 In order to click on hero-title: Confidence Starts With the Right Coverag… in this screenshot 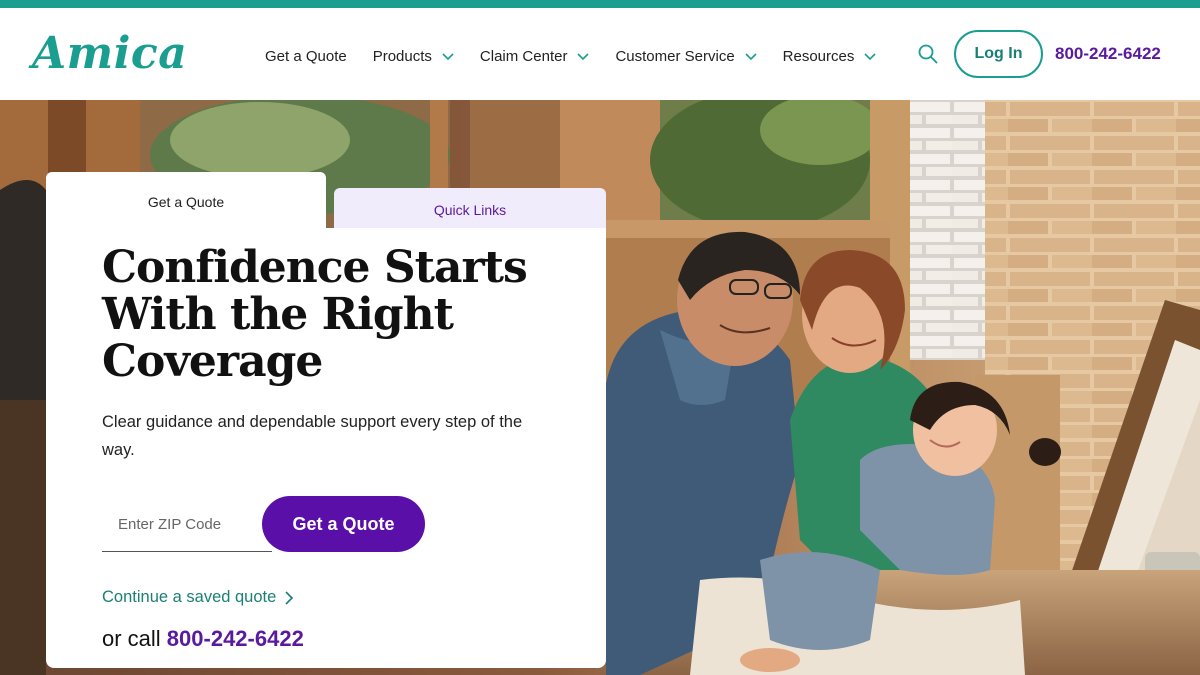, I will do `click(315, 314)`.